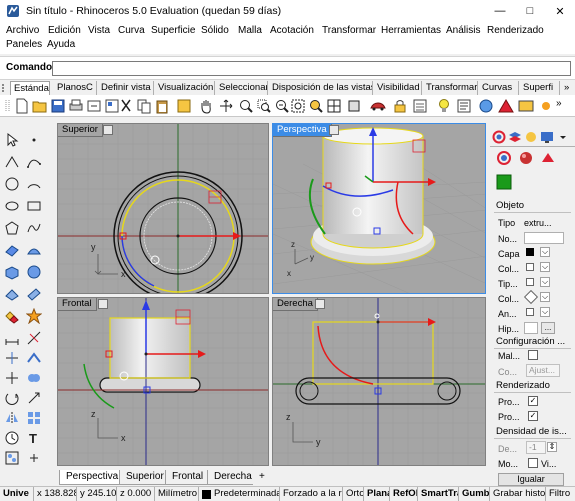 The image size is (575, 501). Describe the element at coordinates (94, 106) in the screenshot. I see `import-icon` at that location.